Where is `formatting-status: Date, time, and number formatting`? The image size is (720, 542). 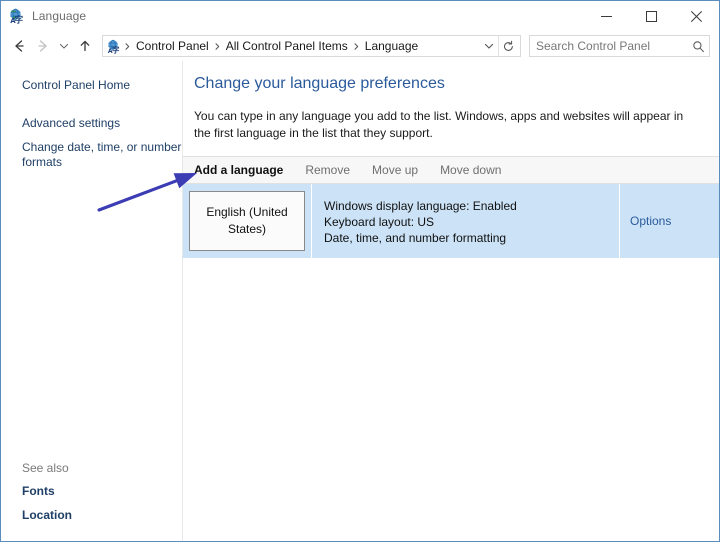 formatting-status: Date, time, and number formatting is located at coordinates (415, 238).